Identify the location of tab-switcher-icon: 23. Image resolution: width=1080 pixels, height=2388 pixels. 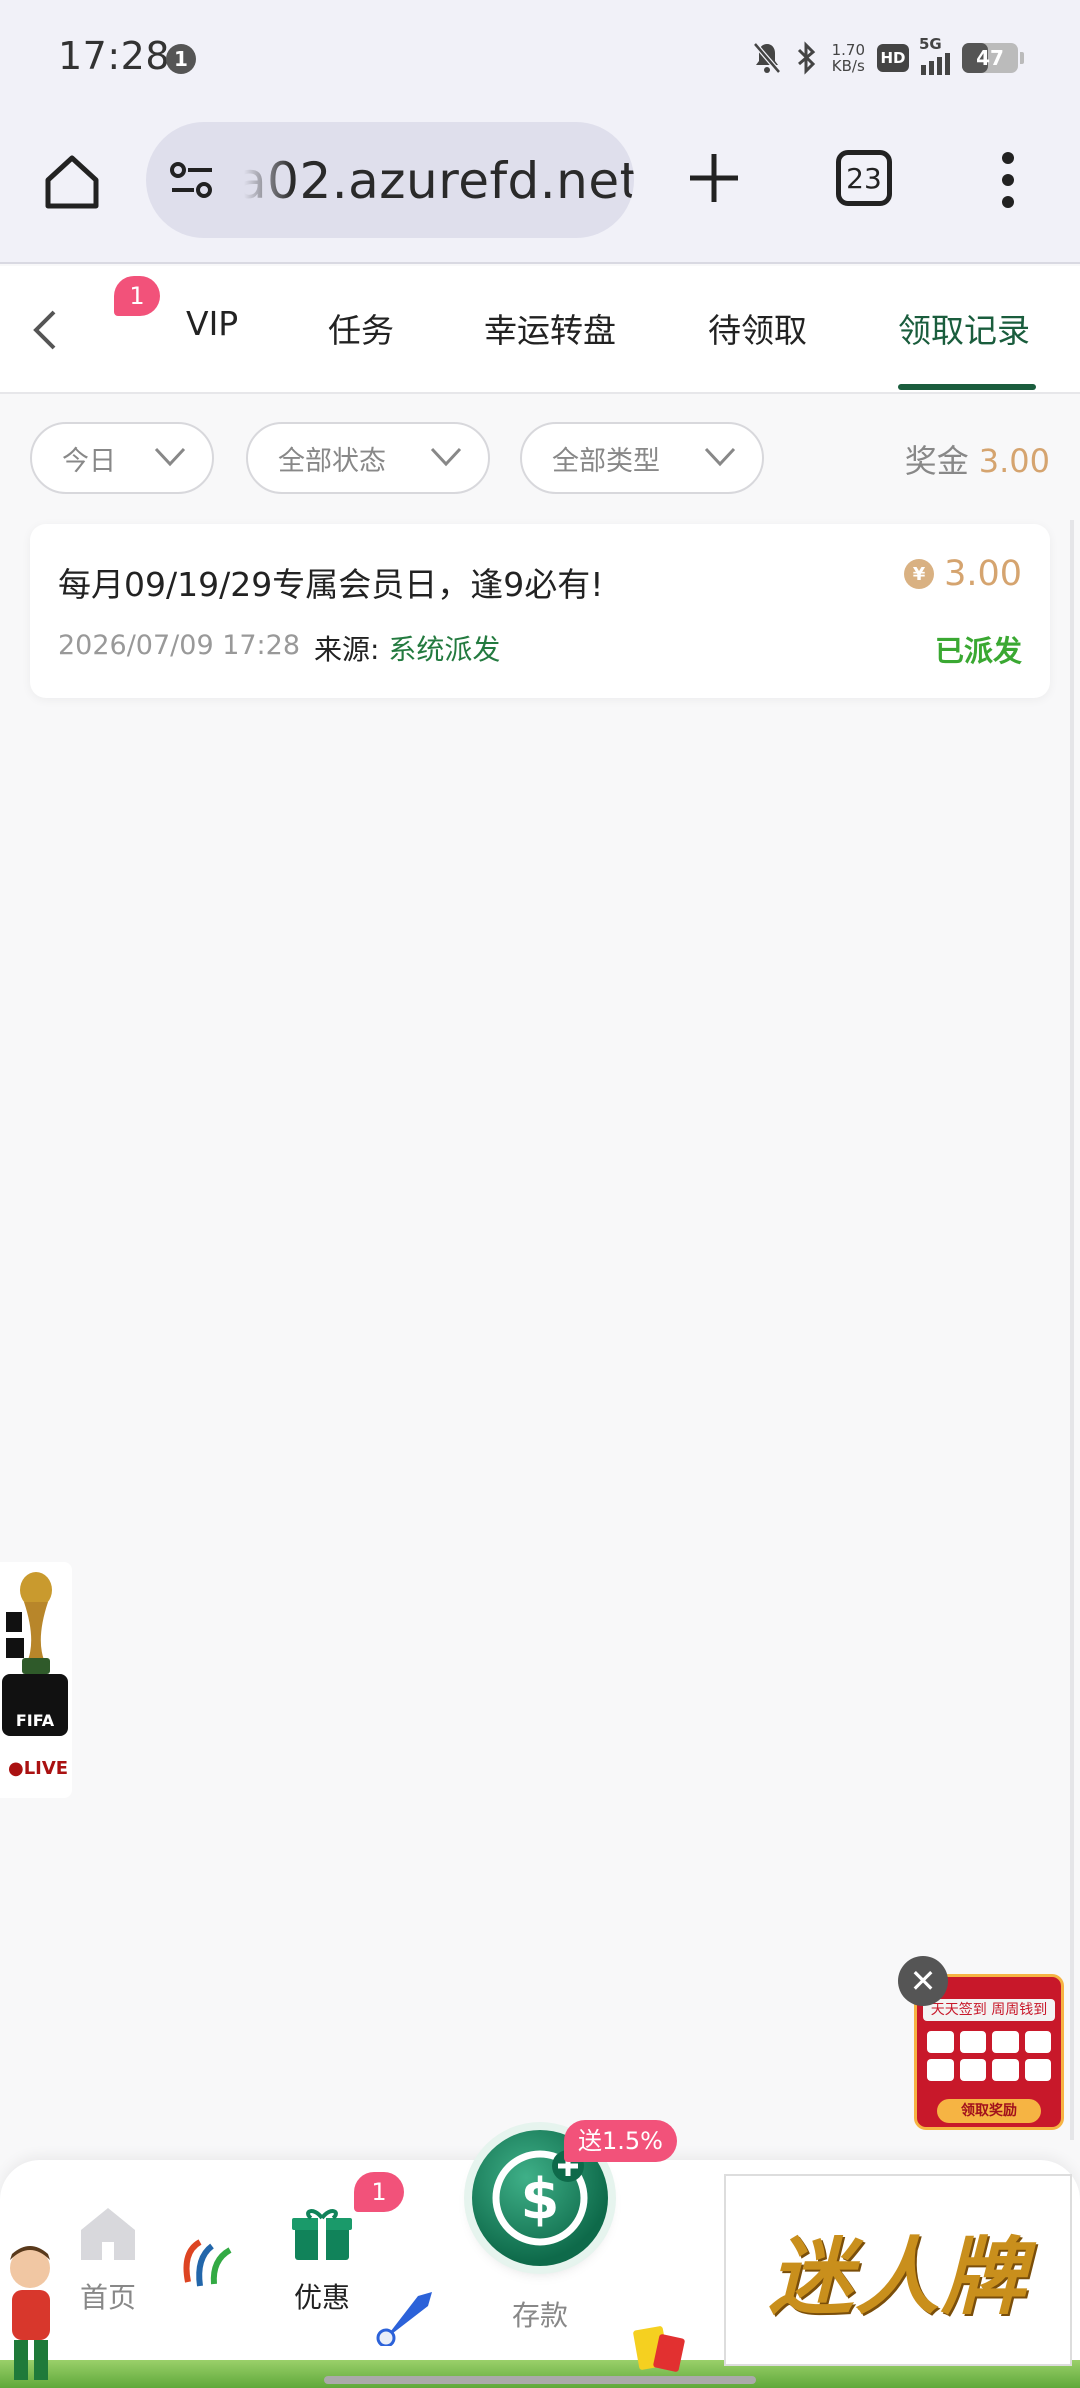
(864, 178).